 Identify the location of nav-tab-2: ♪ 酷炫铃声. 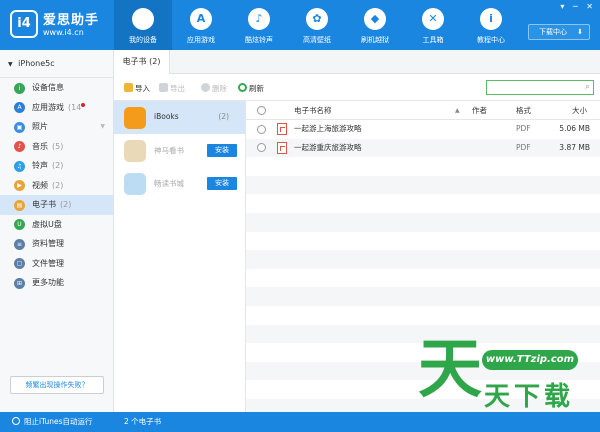
(259, 25).